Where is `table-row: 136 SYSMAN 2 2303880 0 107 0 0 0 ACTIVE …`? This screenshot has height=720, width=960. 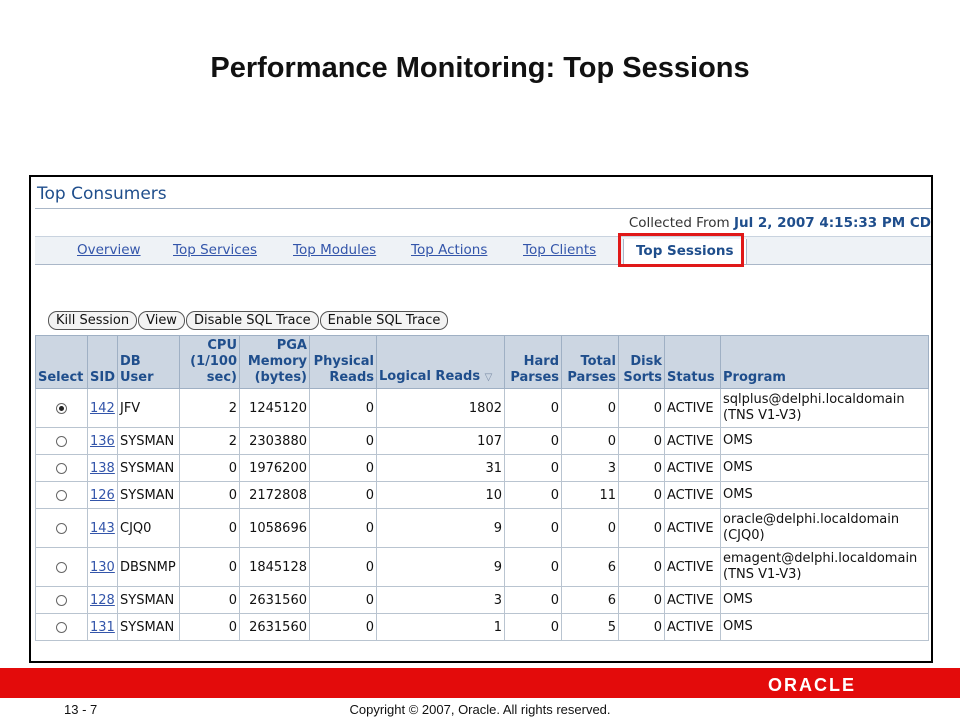 table-row: 136 SYSMAN 2 2303880 0 107 0 0 0 ACTIVE … is located at coordinates (482, 441).